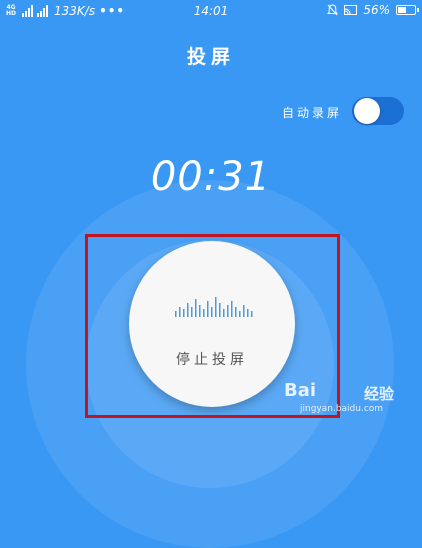  I want to click on battery-icon, so click(407, 10).